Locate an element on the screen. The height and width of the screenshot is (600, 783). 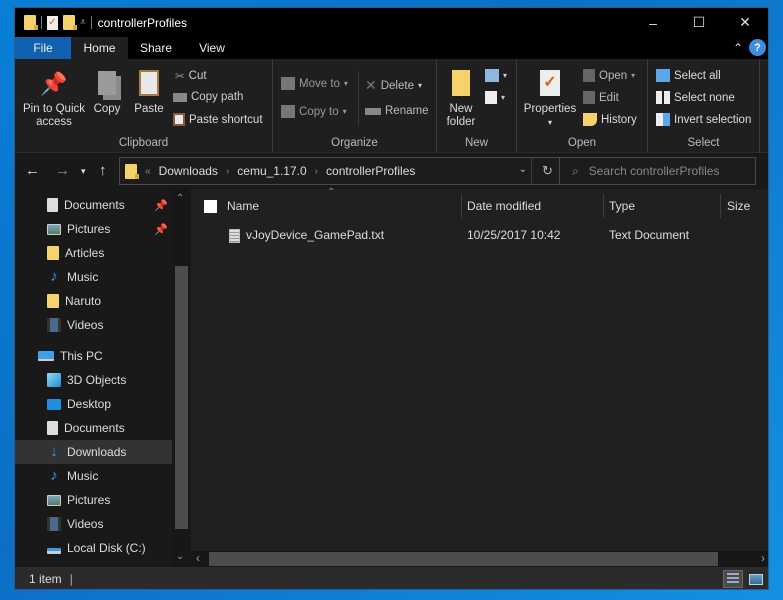
tab-view: View is located at coordinates (212, 48).